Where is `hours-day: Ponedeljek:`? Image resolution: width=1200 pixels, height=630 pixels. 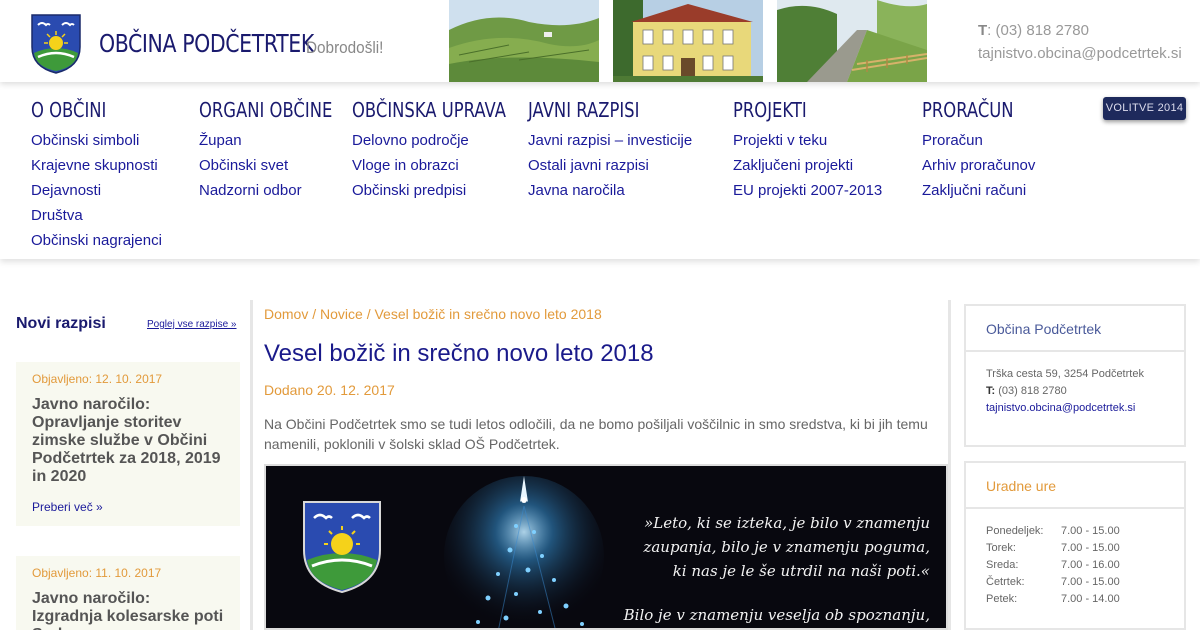
hours-day: Ponedeljek: is located at coordinates (1015, 531).